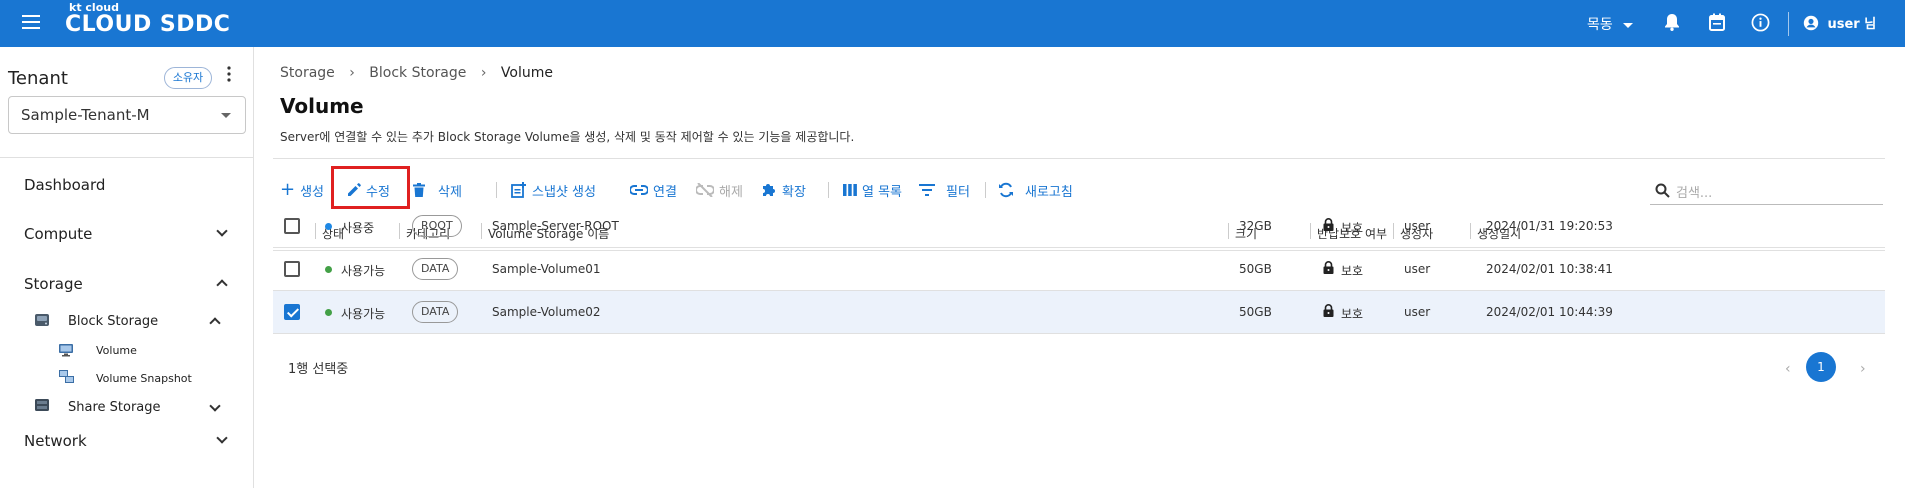 This screenshot has height=488, width=1905. Describe the element at coordinates (882, 192) in the screenshot. I see `columns-label: 열 목록` at that location.